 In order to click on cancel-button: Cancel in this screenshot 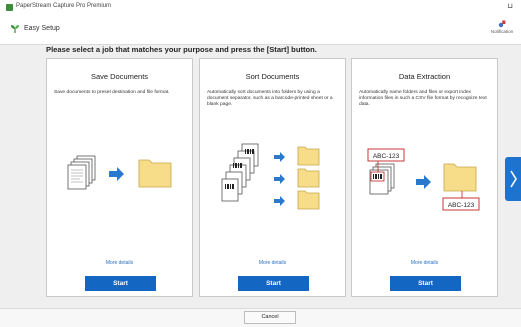, I will do `click(270, 317)`.